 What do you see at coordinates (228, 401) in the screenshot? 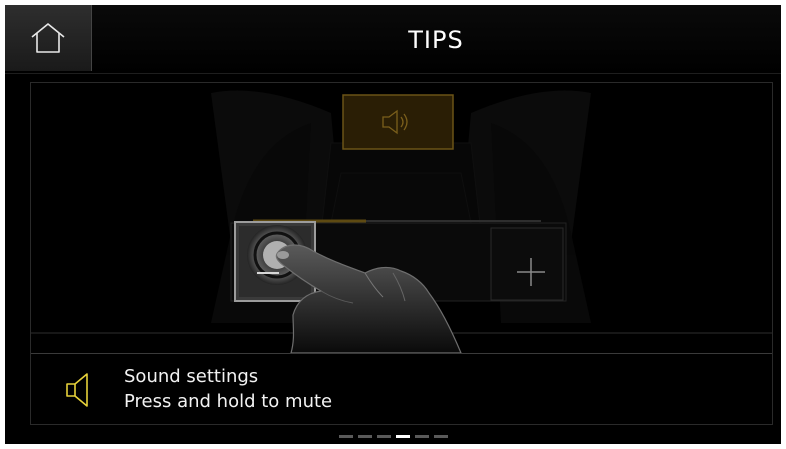
I see `tip-description: Press and hold to mute` at bounding box center [228, 401].